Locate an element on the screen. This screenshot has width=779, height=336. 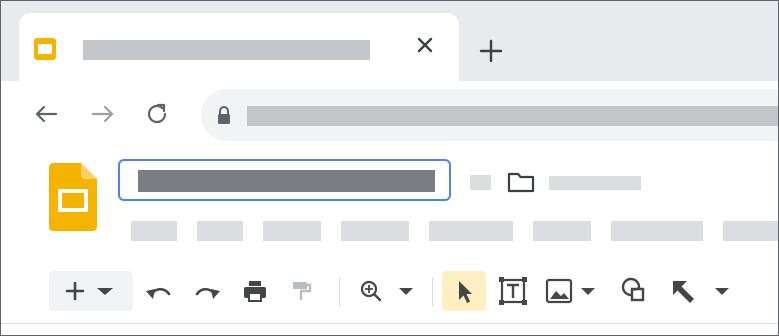
print-icon is located at coordinates (255, 291).